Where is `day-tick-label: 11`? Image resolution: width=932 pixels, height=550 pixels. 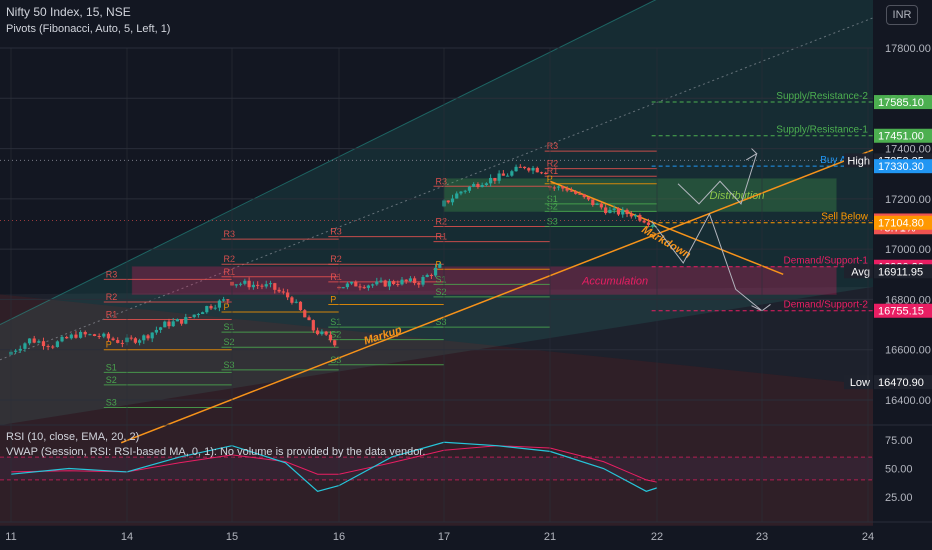
day-tick-label: 11 is located at coordinates (10, 537).